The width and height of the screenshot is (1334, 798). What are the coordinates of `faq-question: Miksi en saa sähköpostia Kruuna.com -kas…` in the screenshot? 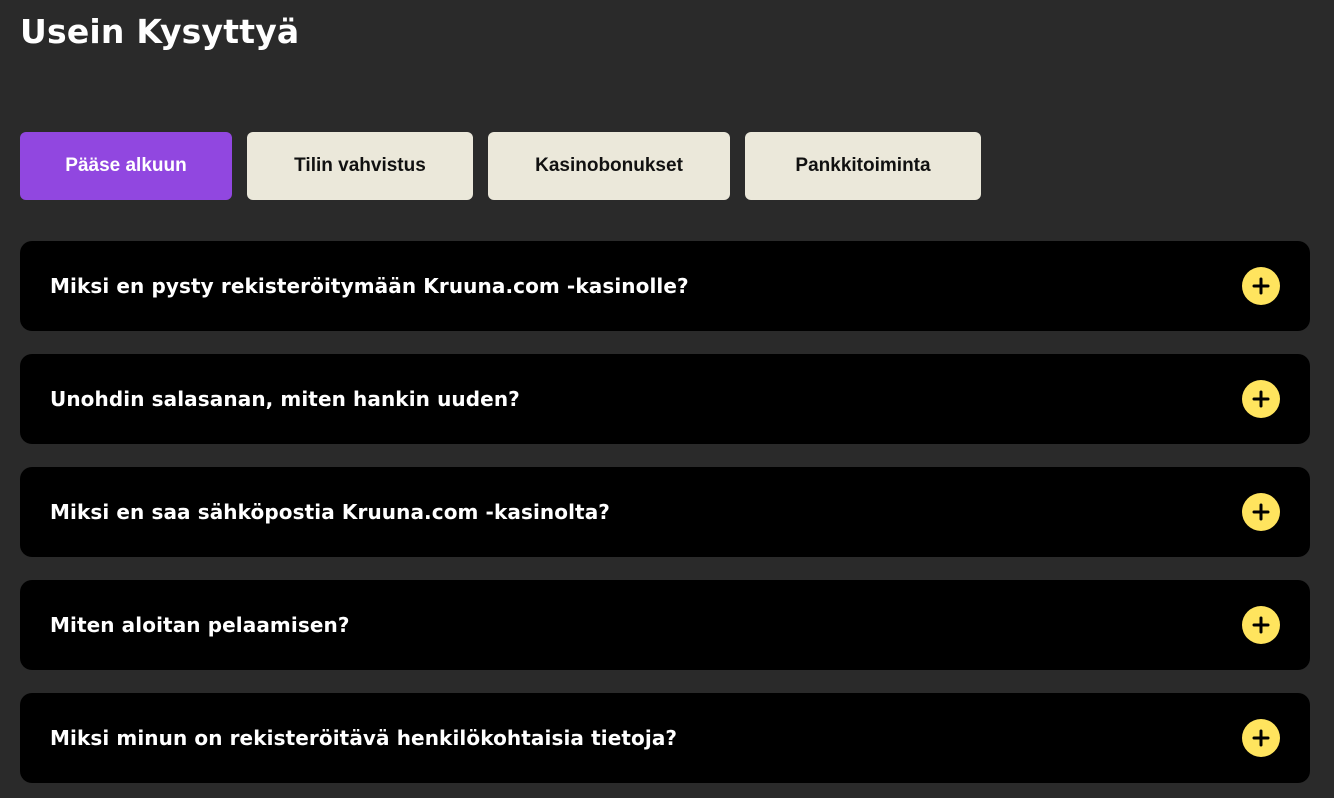 It's located at (330, 512).